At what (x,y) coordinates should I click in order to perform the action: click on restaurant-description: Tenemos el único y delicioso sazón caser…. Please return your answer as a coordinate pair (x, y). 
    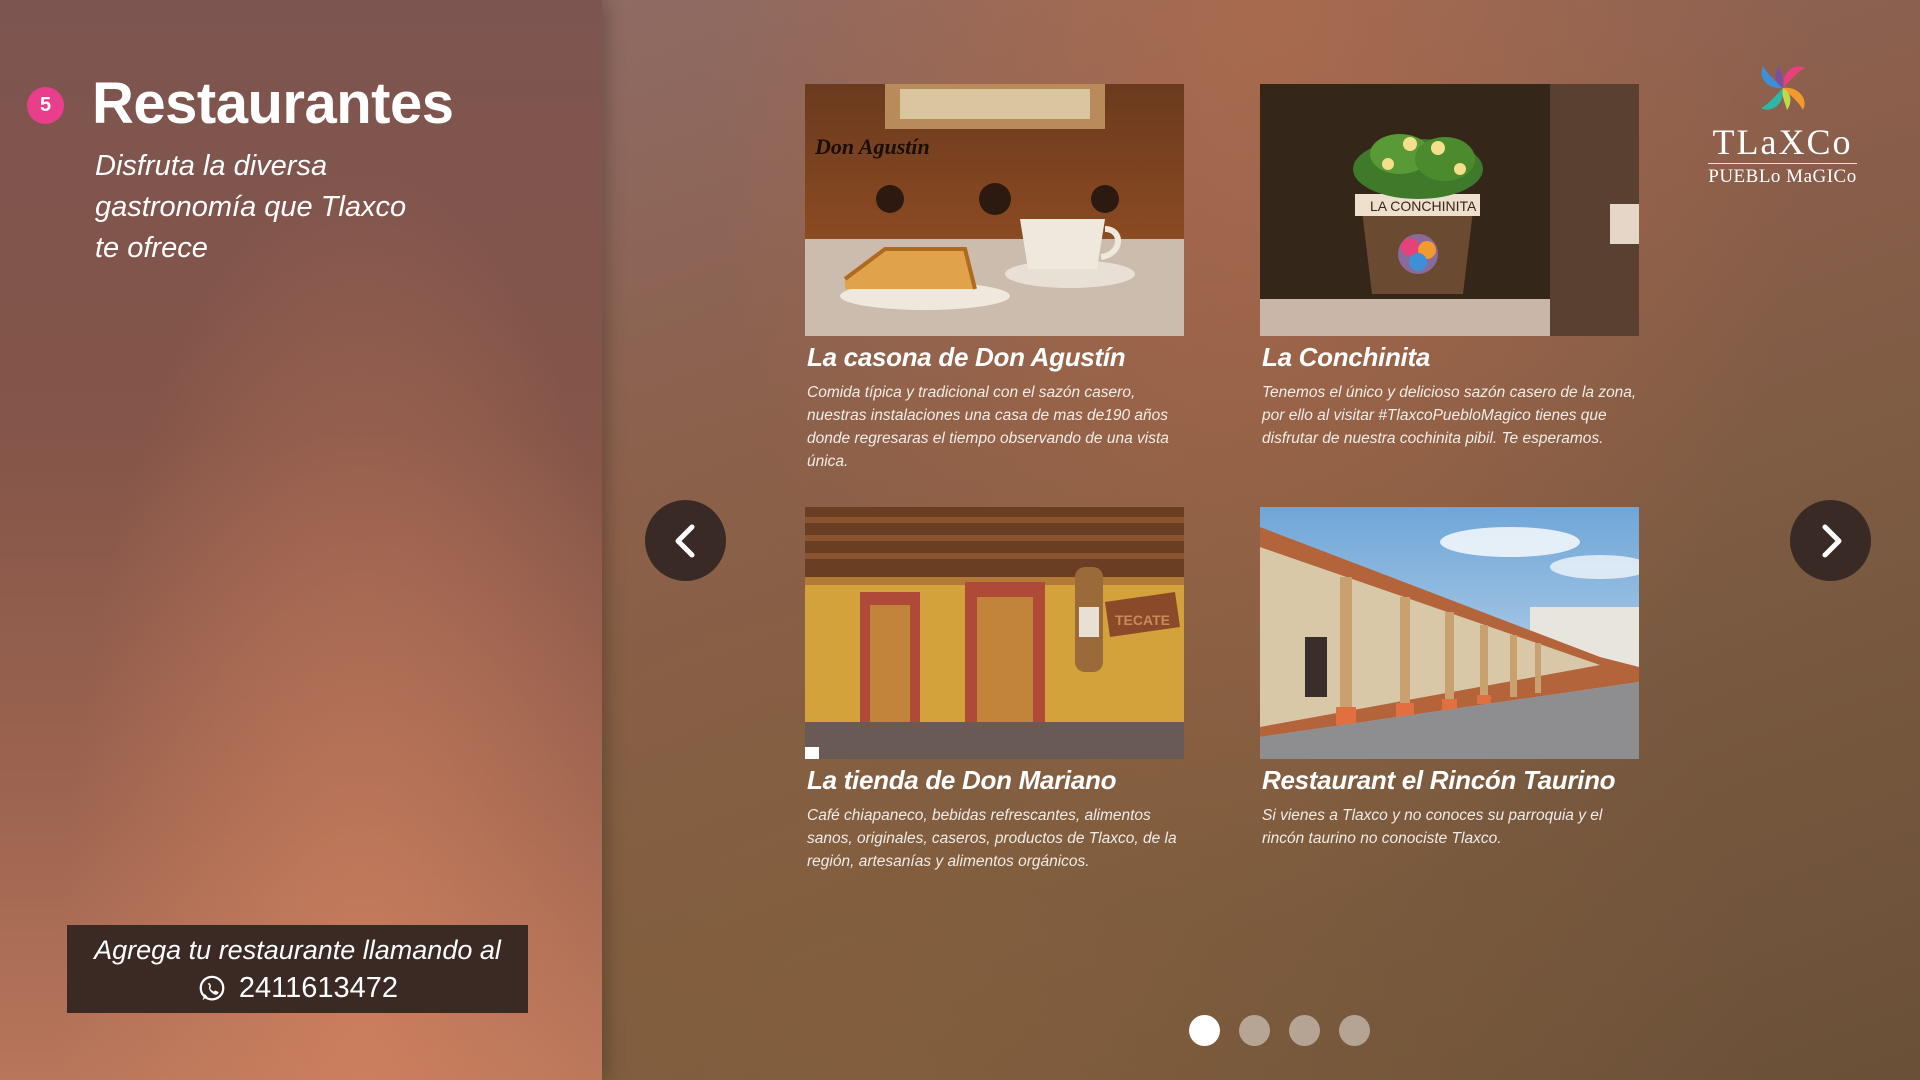
    Looking at the image, I should click on (1449, 415).